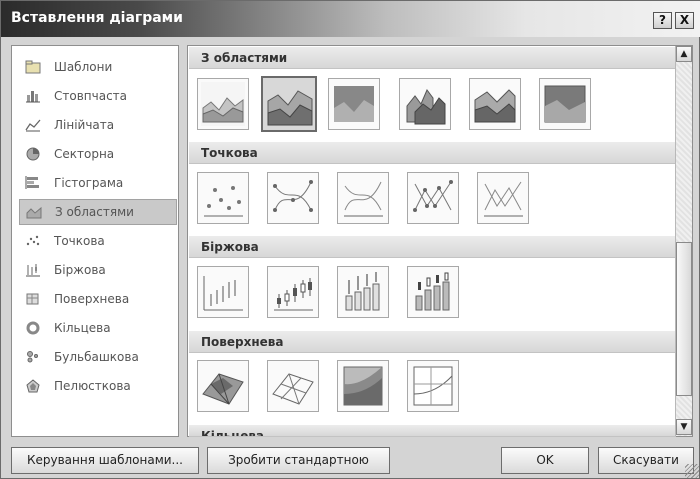 The image size is (700, 479). What do you see at coordinates (425, 104) in the screenshot?
I see `3d-area-chart-thumb` at bounding box center [425, 104].